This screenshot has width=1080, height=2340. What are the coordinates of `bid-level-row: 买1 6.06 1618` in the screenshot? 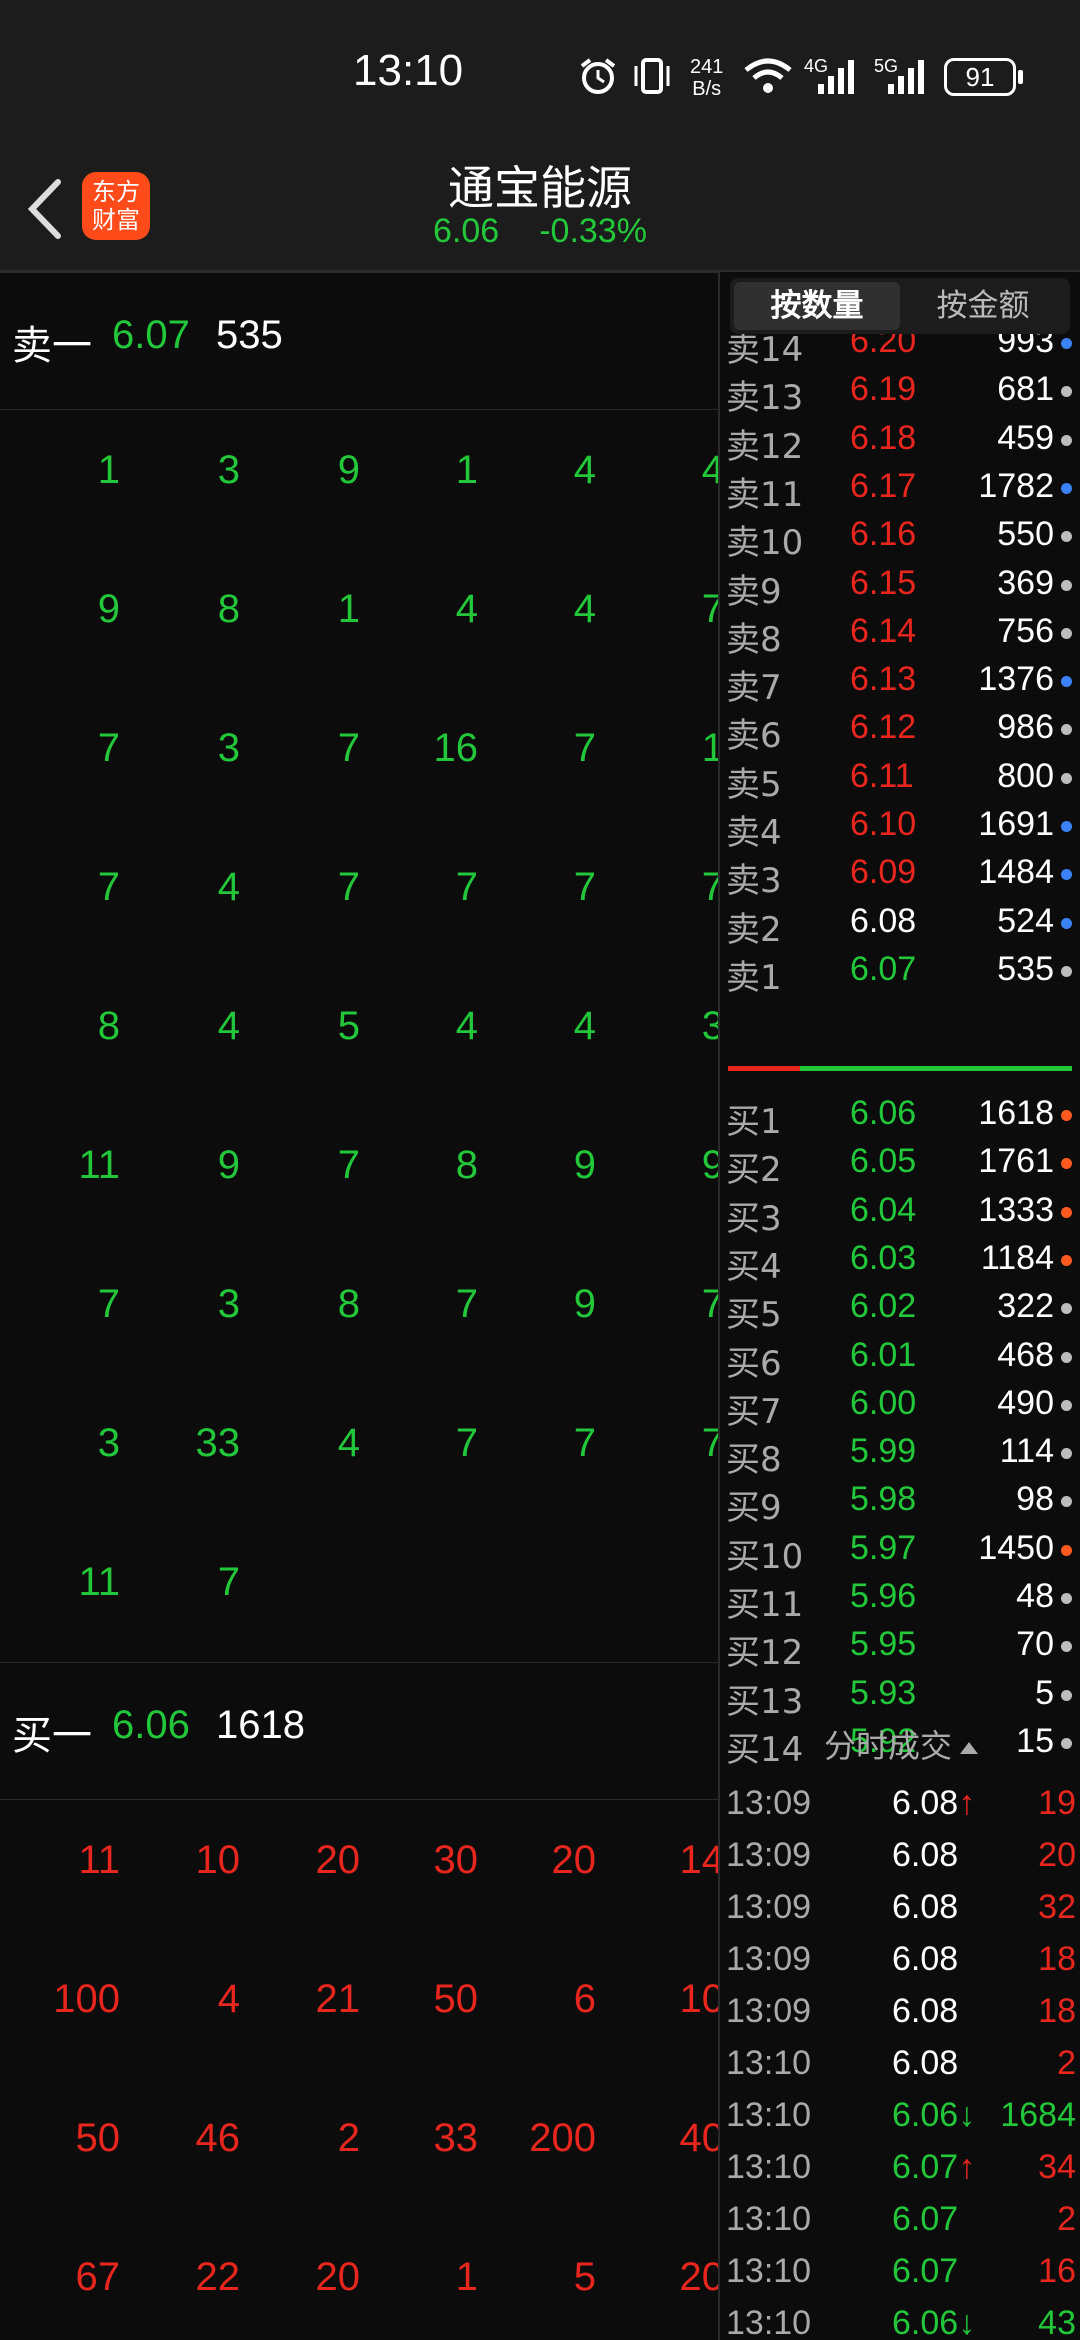 It's located at (901, 1116).